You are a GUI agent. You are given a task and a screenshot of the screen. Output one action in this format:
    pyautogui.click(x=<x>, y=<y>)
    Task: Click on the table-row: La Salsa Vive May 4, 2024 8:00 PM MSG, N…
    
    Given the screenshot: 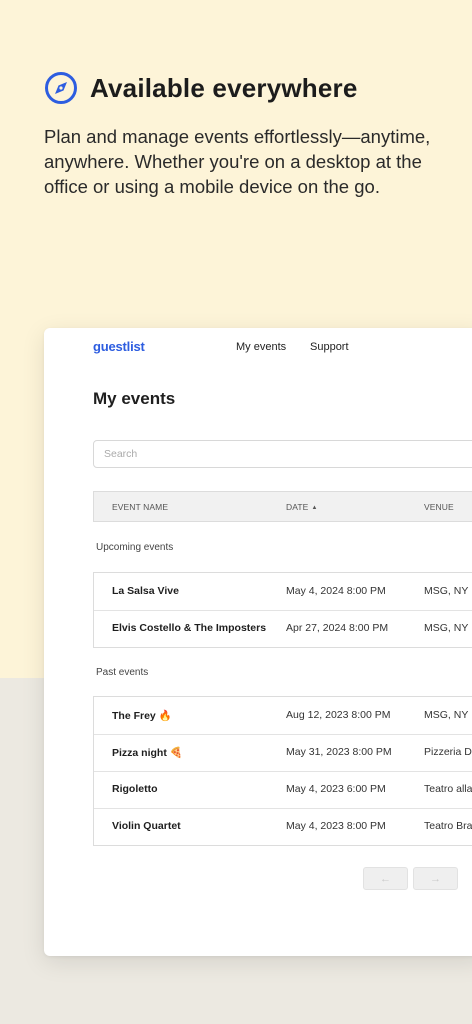 What is the action you would take?
    pyautogui.click(x=283, y=591)
    